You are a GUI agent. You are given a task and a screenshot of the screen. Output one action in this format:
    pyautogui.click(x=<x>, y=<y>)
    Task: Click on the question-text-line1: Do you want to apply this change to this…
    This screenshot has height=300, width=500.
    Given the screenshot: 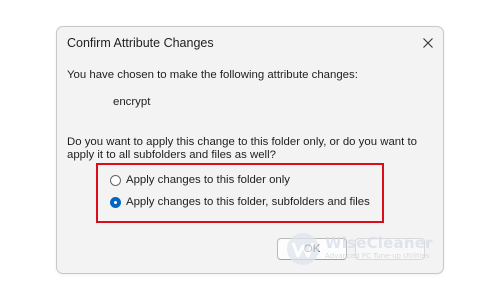 What is the action you would take?
    pyautogui.click(x=242, y=142)
    